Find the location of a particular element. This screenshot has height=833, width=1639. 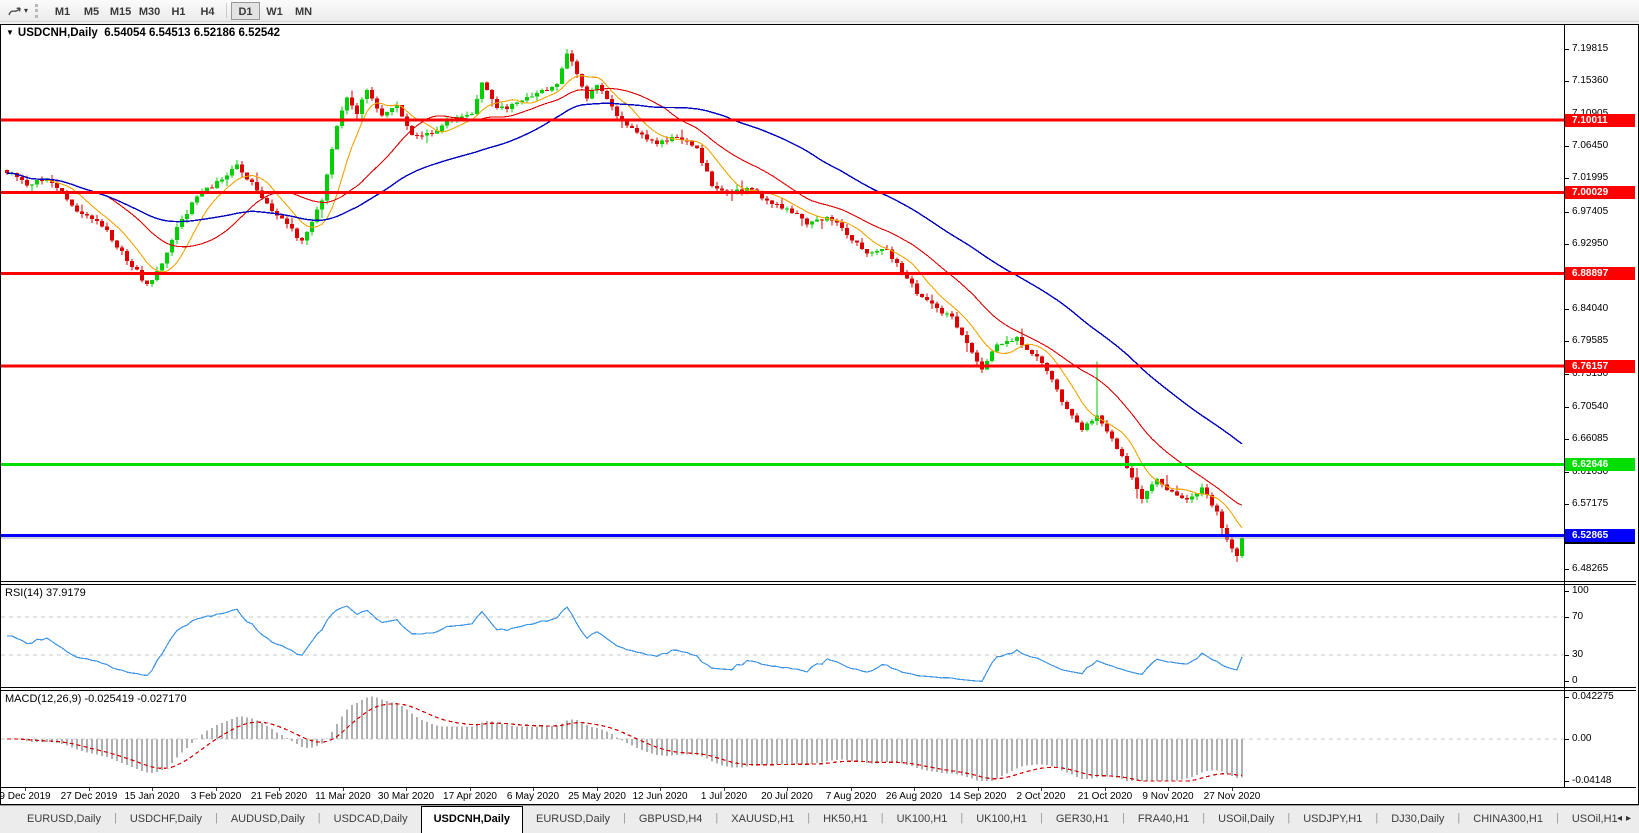

macd-label: MACD(12,26,9) -0.025419 -0.027170 is located at coordinates (96, 699).